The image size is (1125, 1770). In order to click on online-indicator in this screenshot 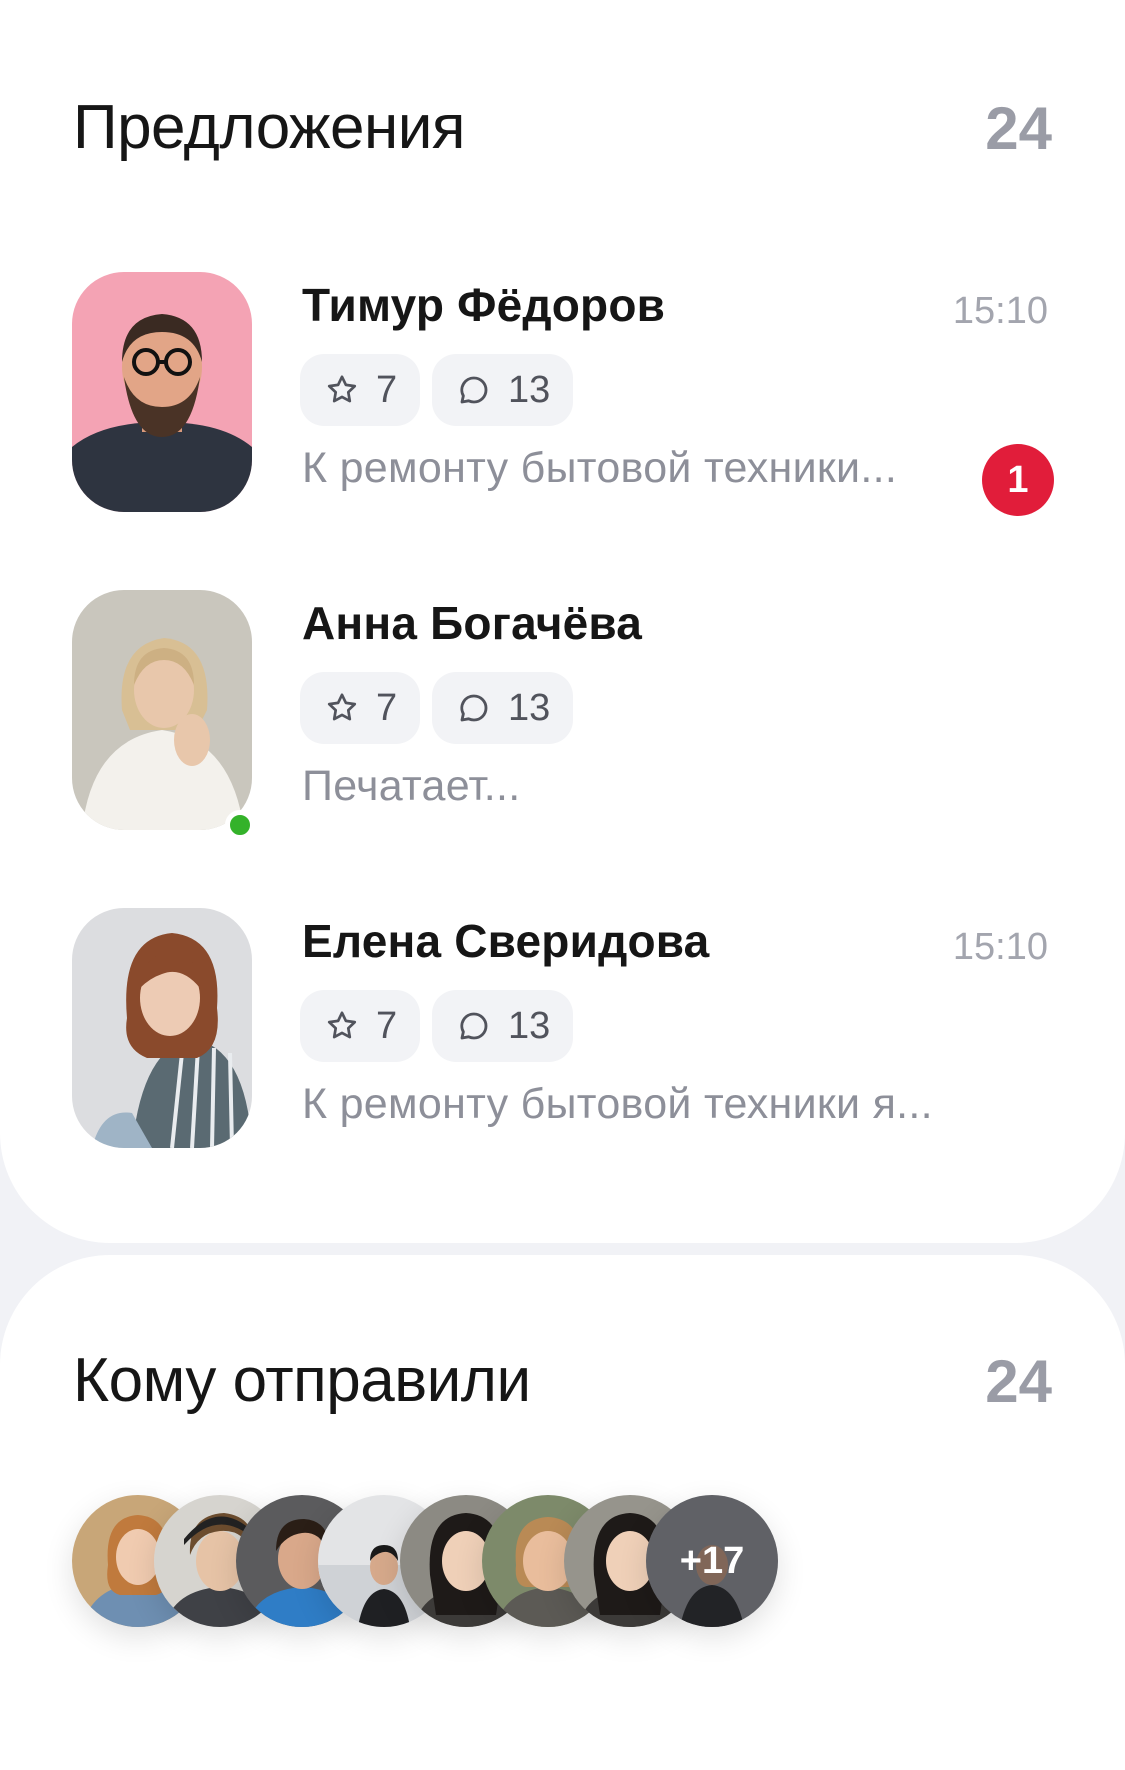, I will do `click(240, 825)`.